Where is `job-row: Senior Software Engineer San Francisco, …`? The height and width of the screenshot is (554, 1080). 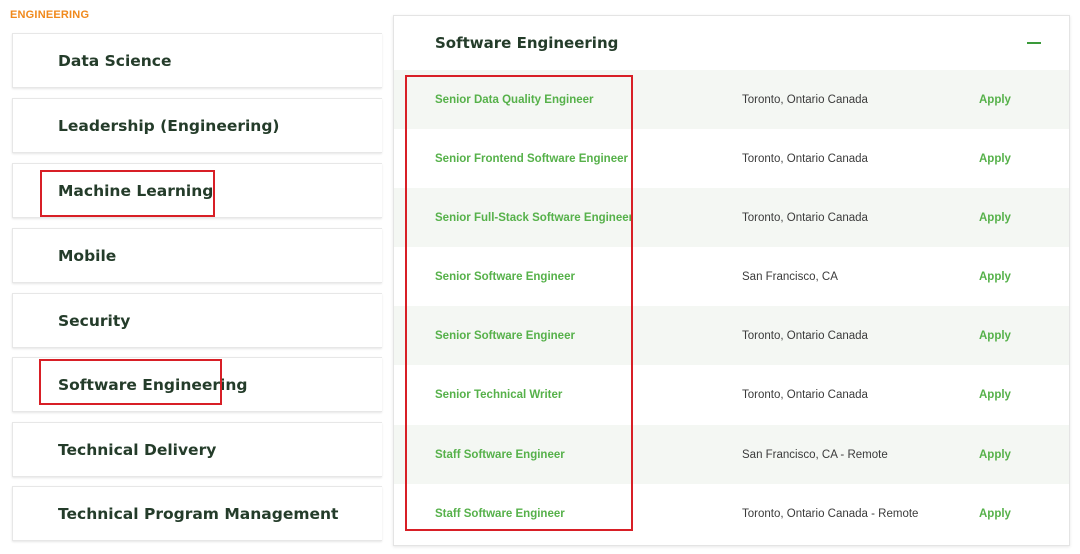
job-row: Senior Software Engineer San Francisco, … is located at coordinates (731, 276).